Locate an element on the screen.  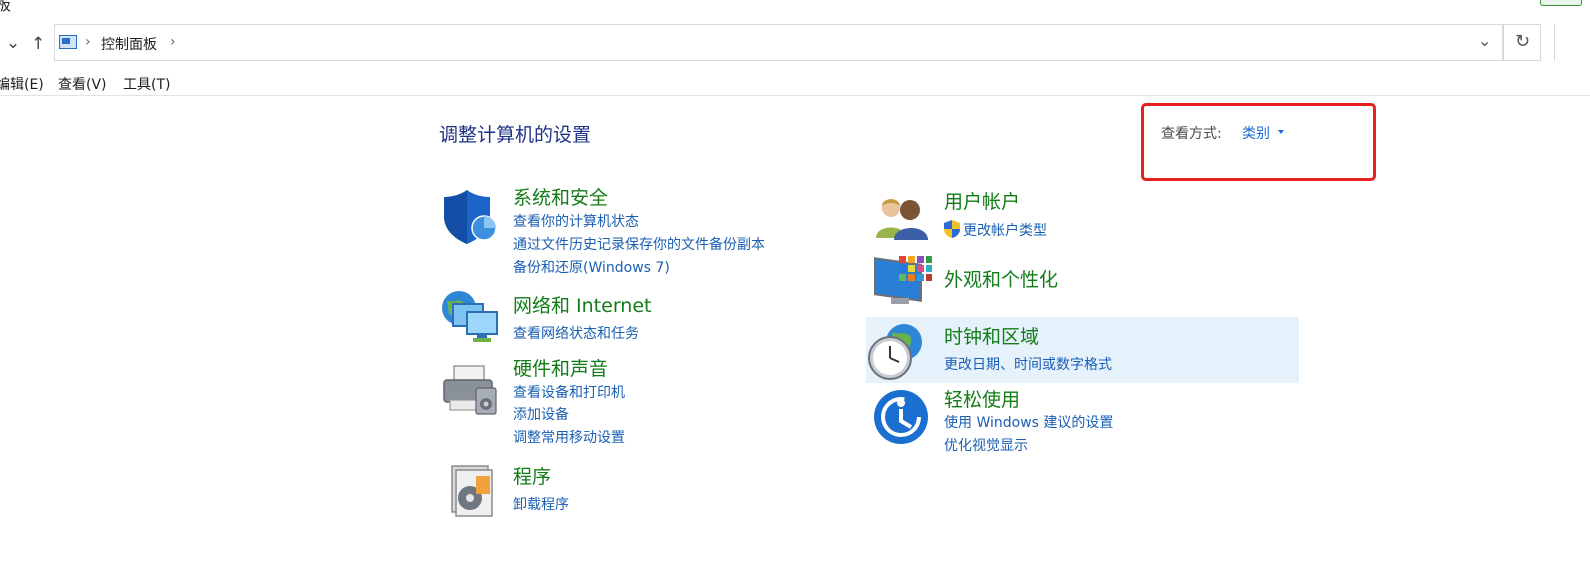
link-backup-restore-win7: 备份和还原(Windows 7) is located at coordinates (591, 267).